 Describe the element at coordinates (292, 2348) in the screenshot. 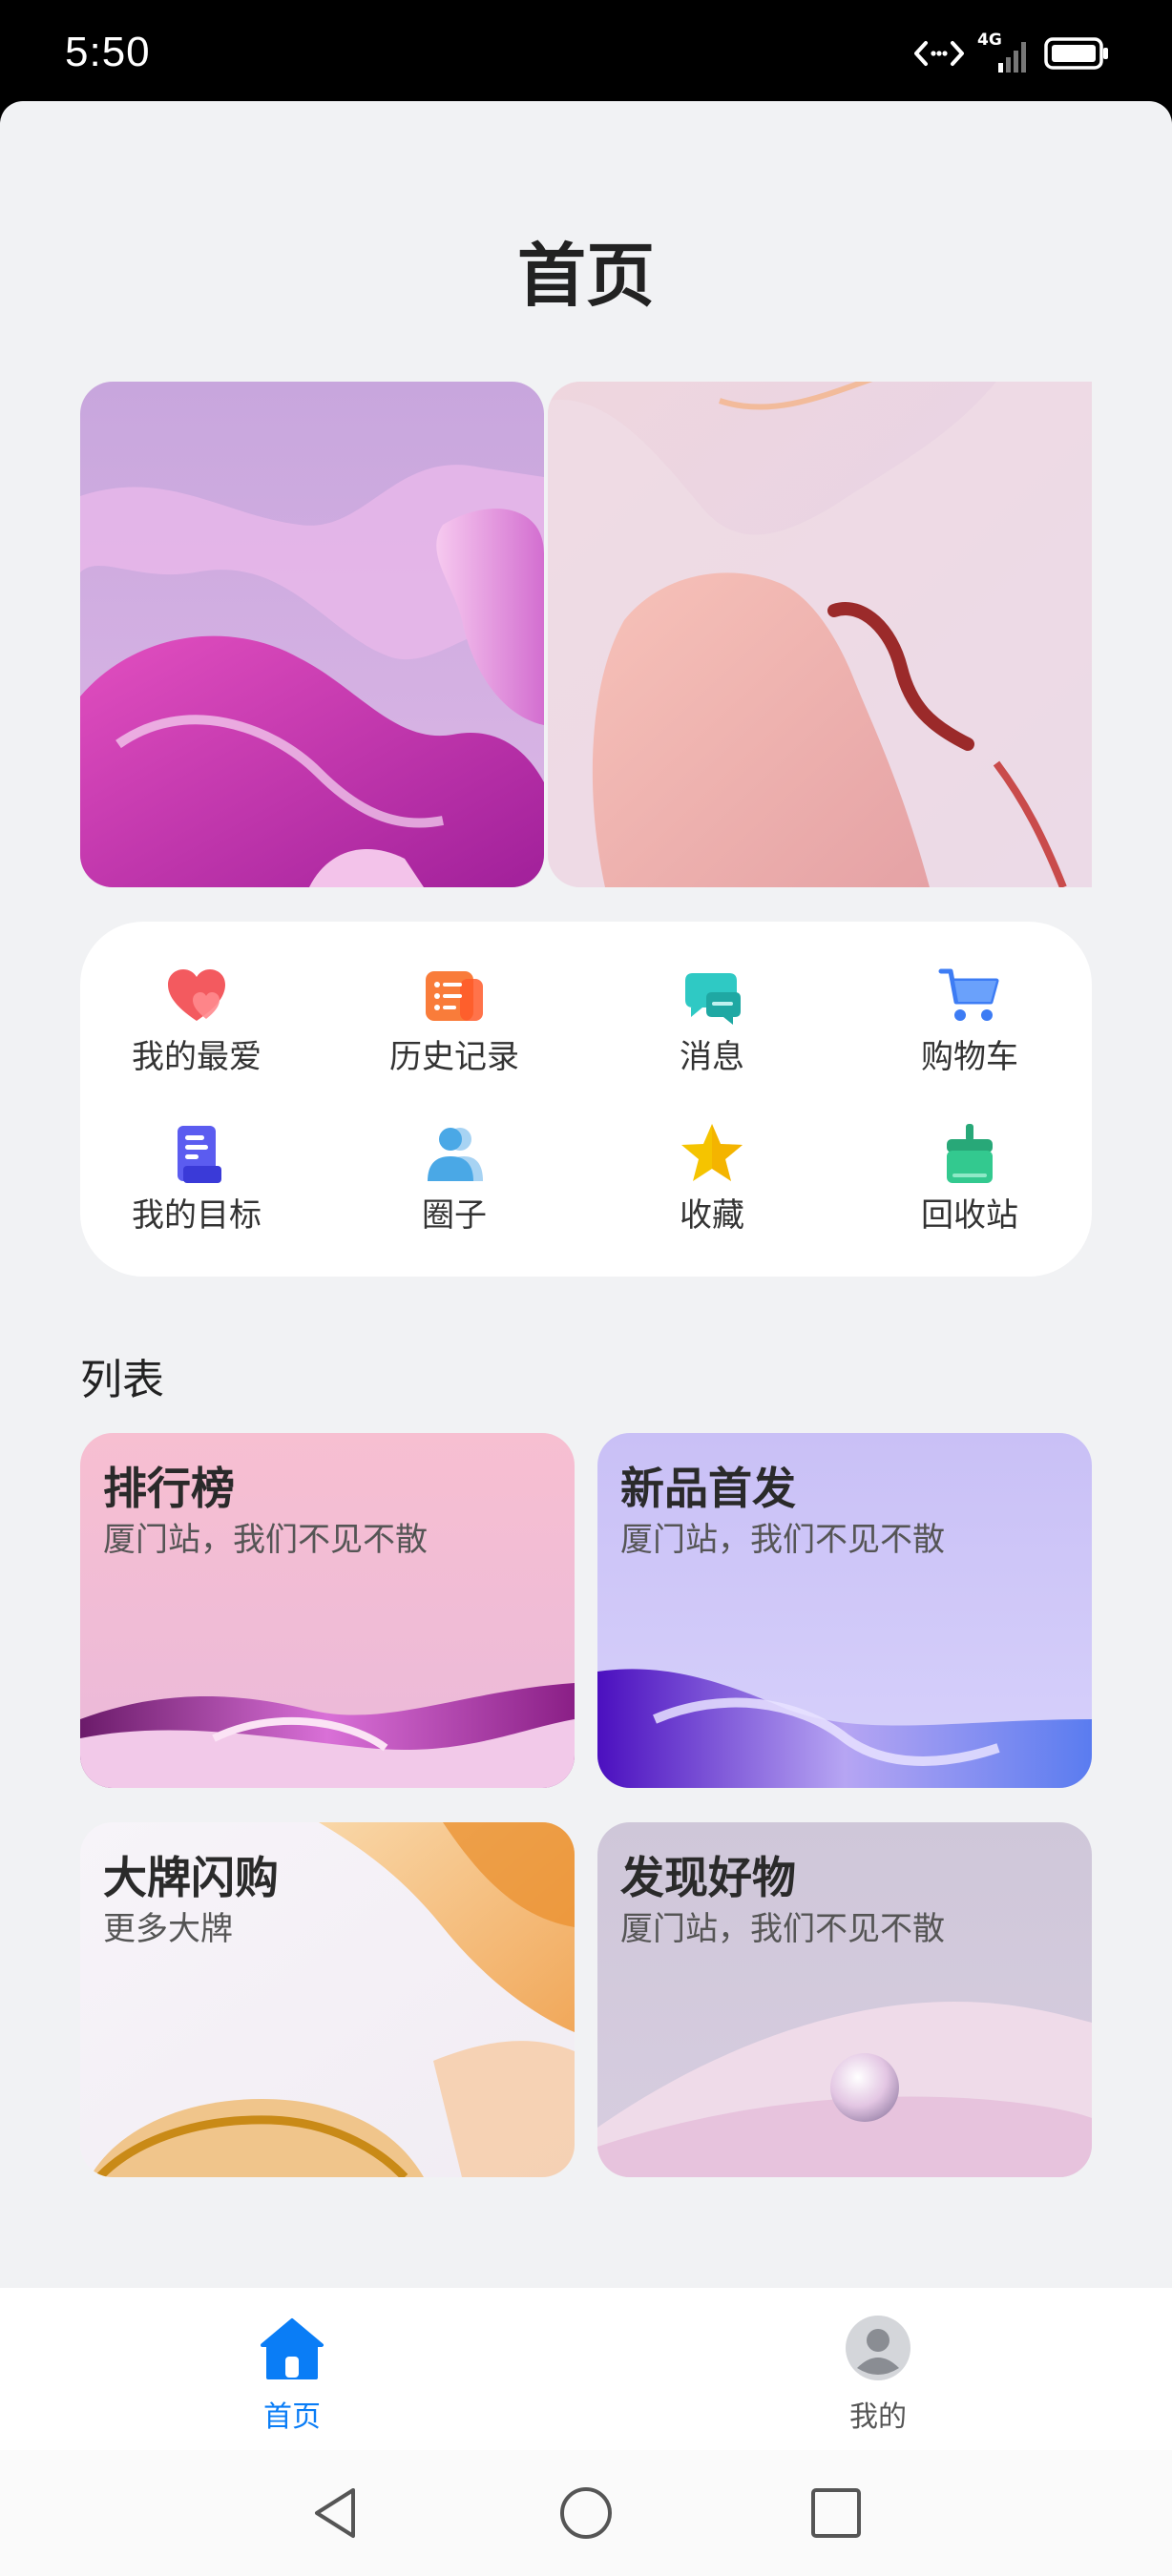

I see `home-icon` at that location.